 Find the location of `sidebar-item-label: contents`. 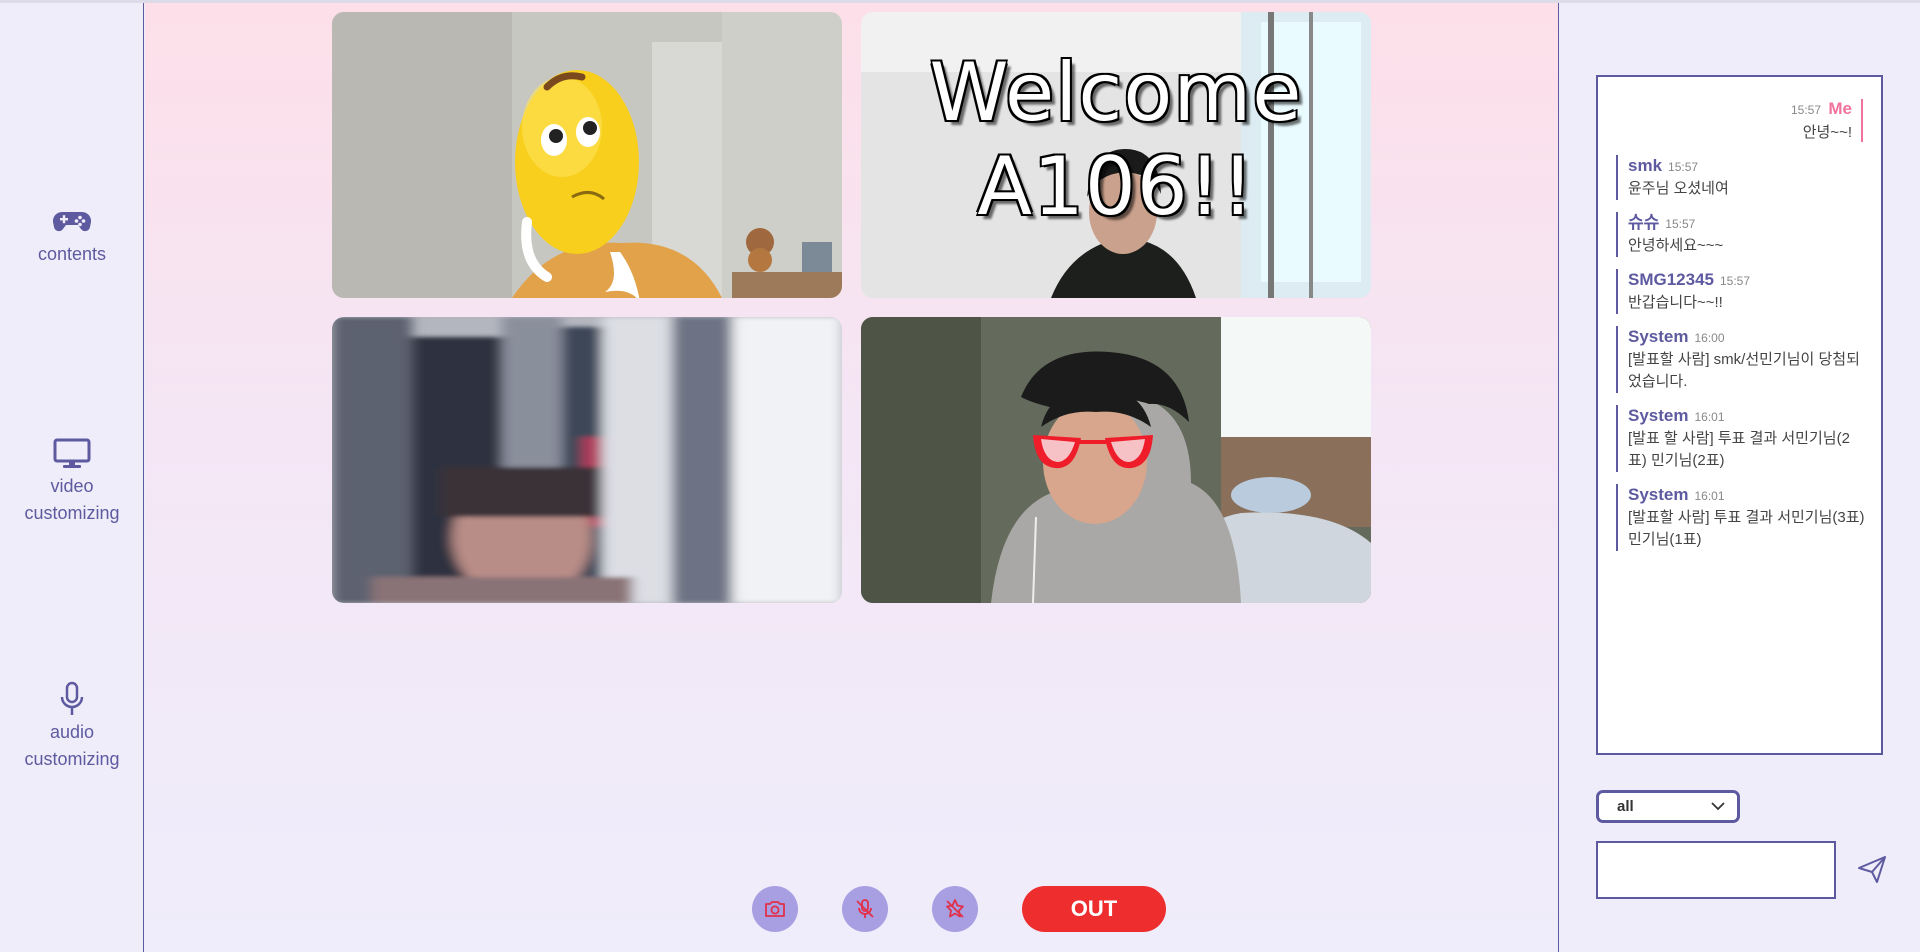

sidebar-item-label: contents is located at coordinates (72, 254).